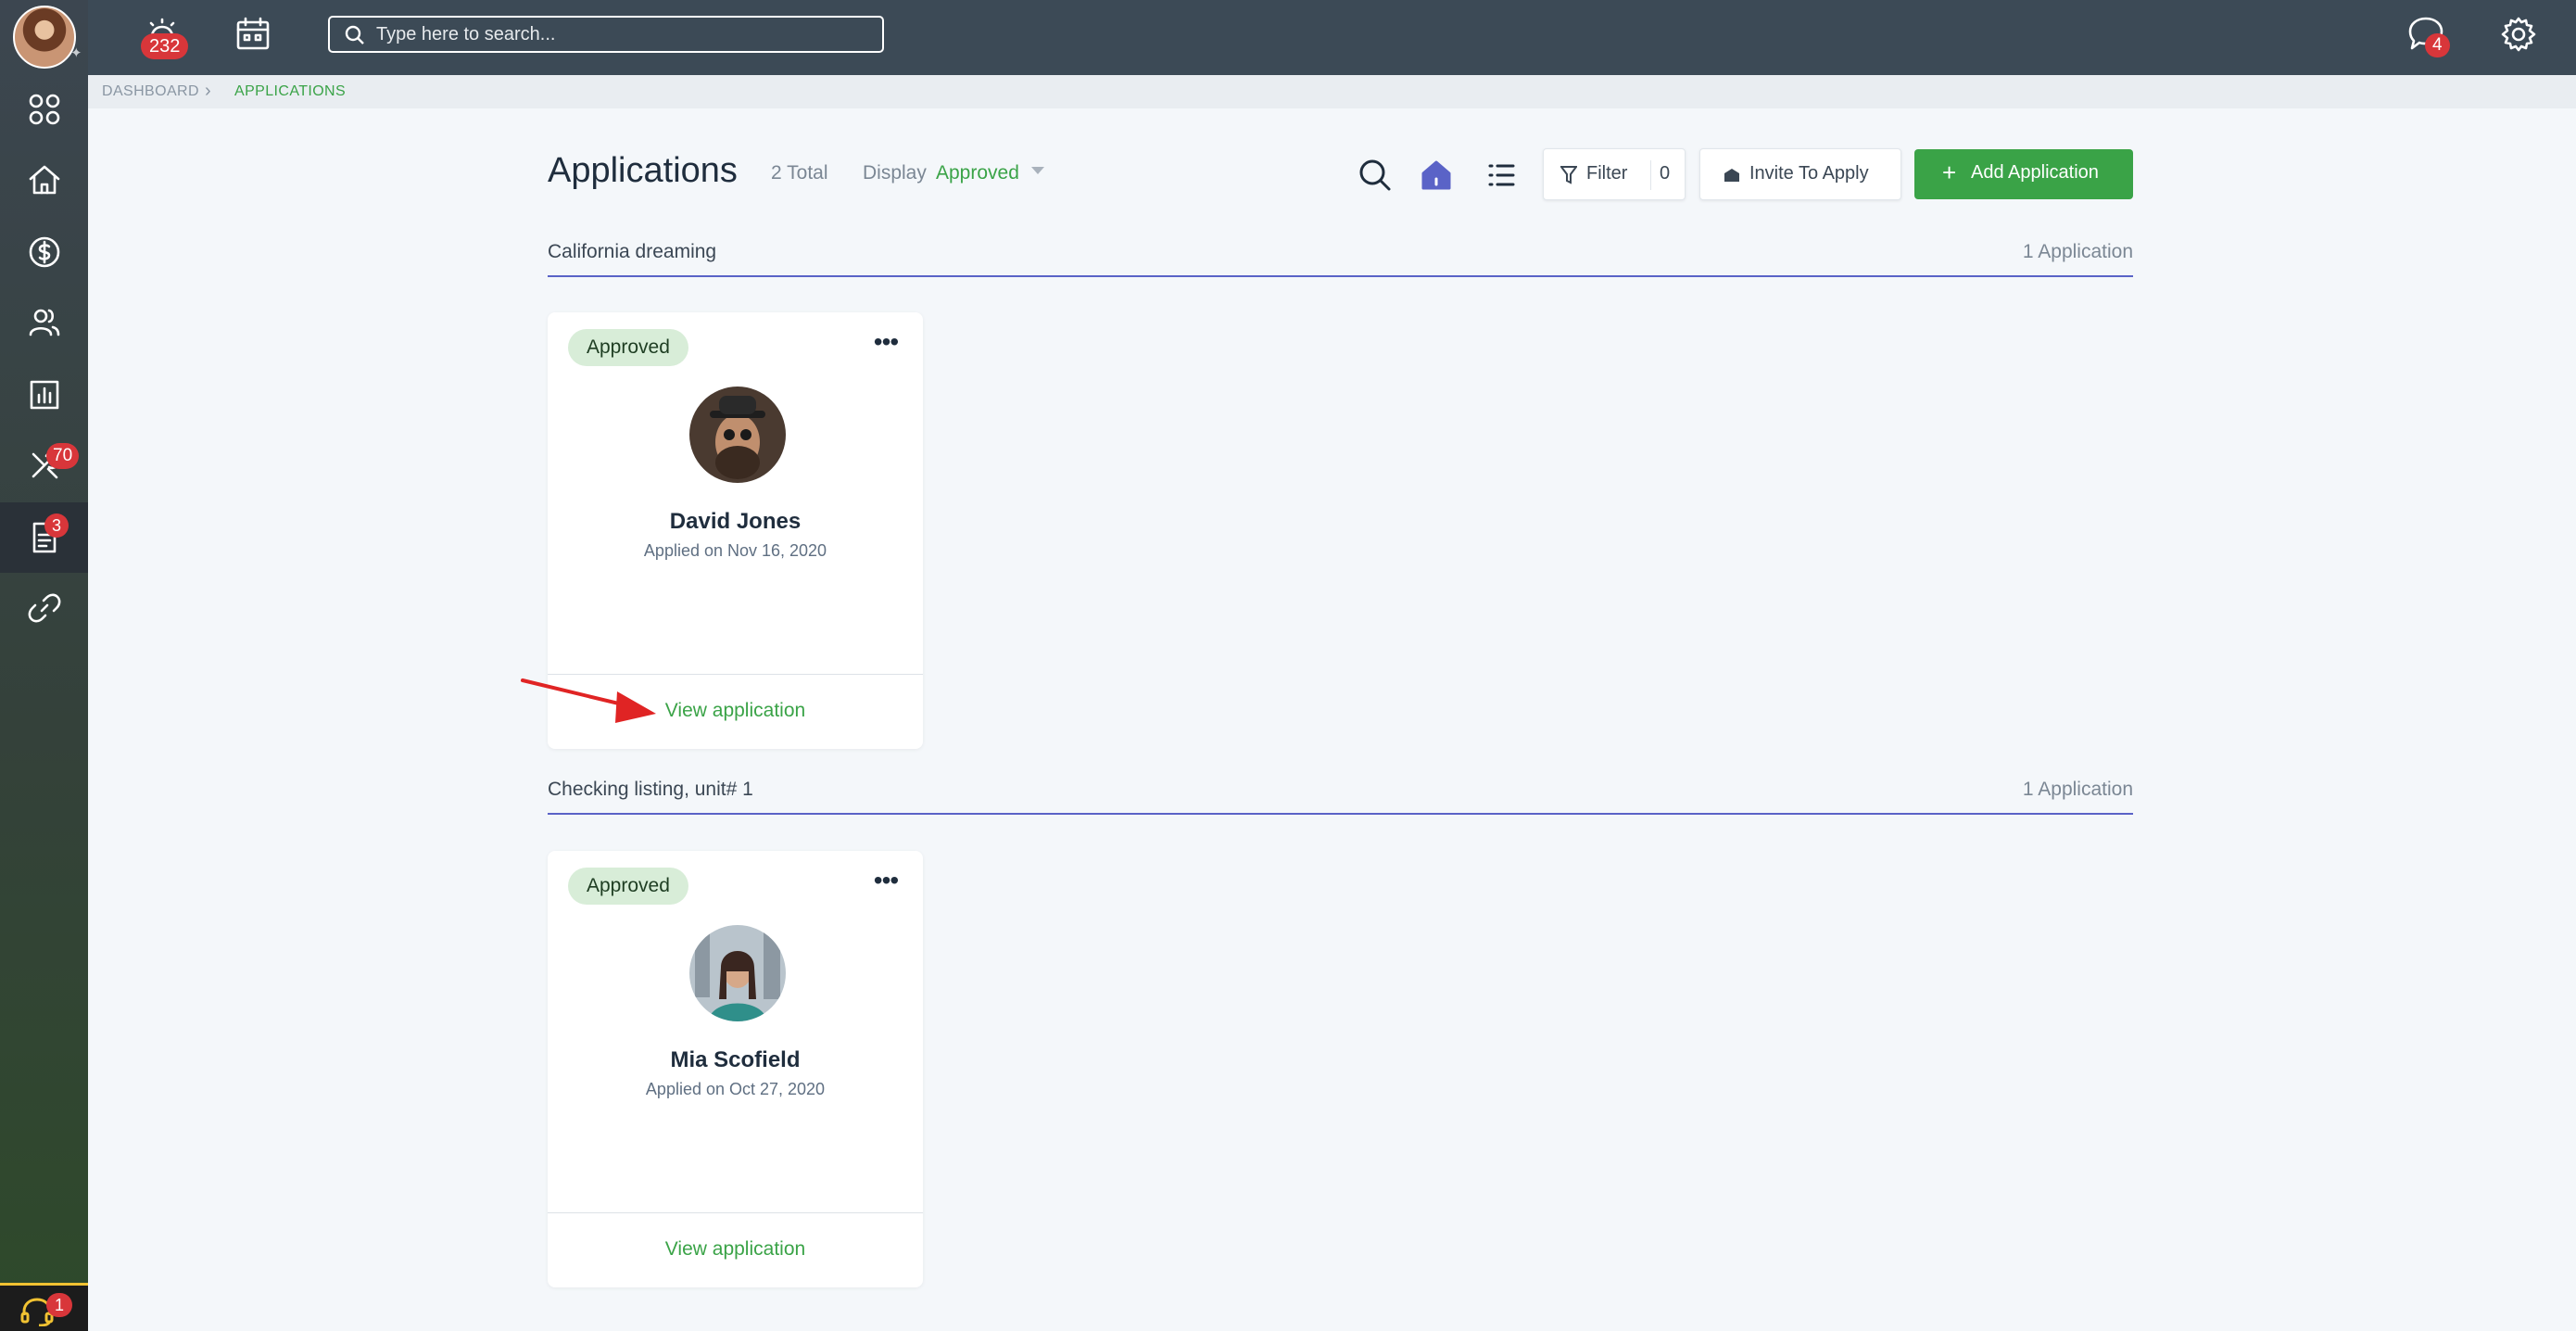 Image resolution: width=2576 pixels, height=1331 pixels. I want to click on display-filter-select: Approved, so click(978, 173).